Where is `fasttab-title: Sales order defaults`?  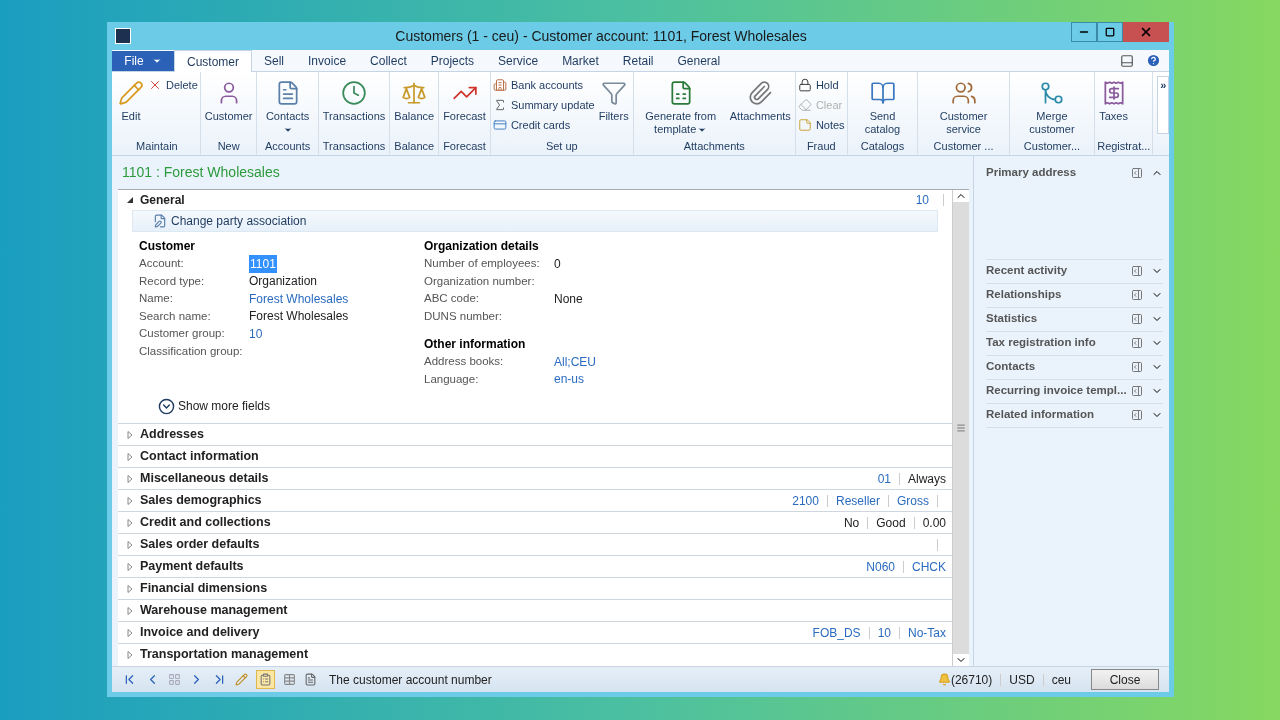
fasttab-title: Sales order defaults is located at coordinates (200, 544).